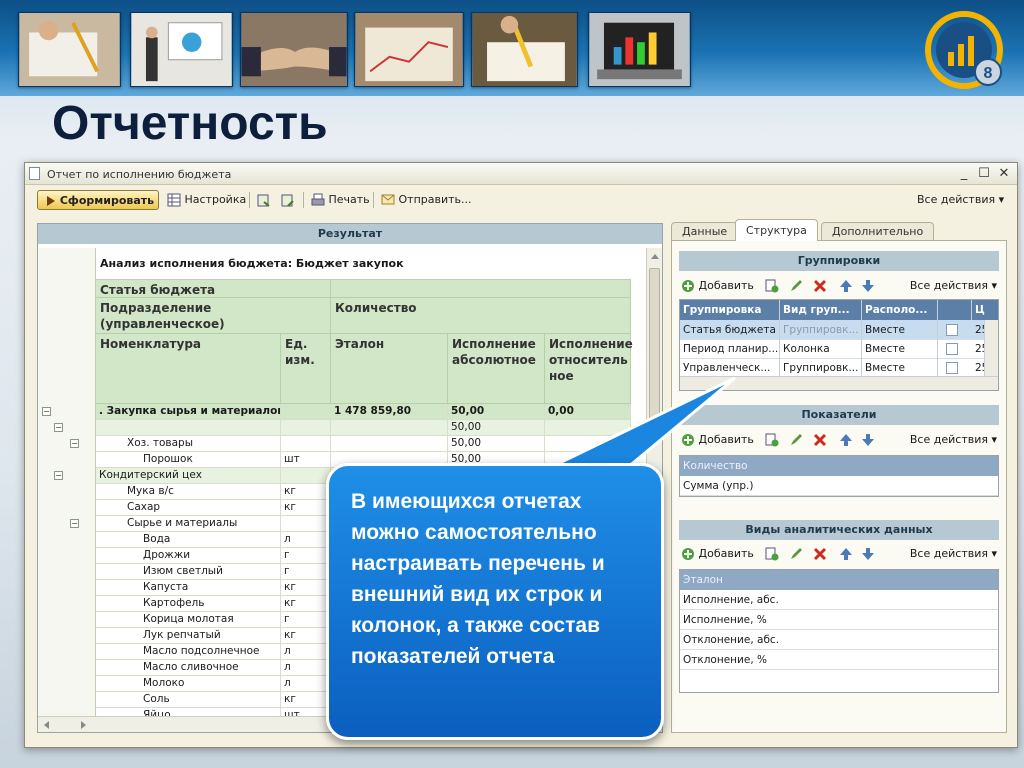  I want to click on photo-laptop, so click(639, 49).